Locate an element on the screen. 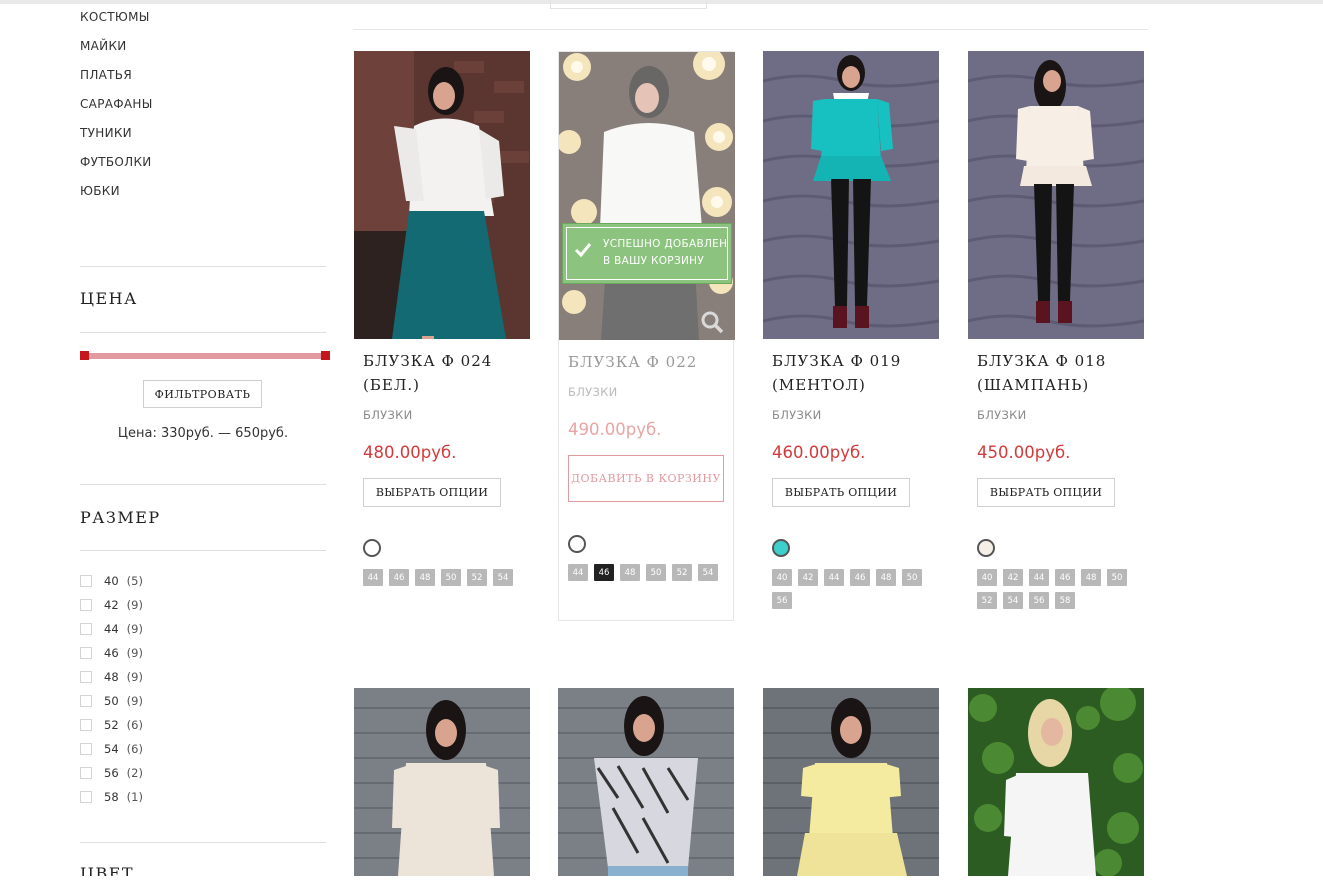 The width and height of the screenshot is (1323, 882). color-swatch-mint is located at coordinates (781, 548).